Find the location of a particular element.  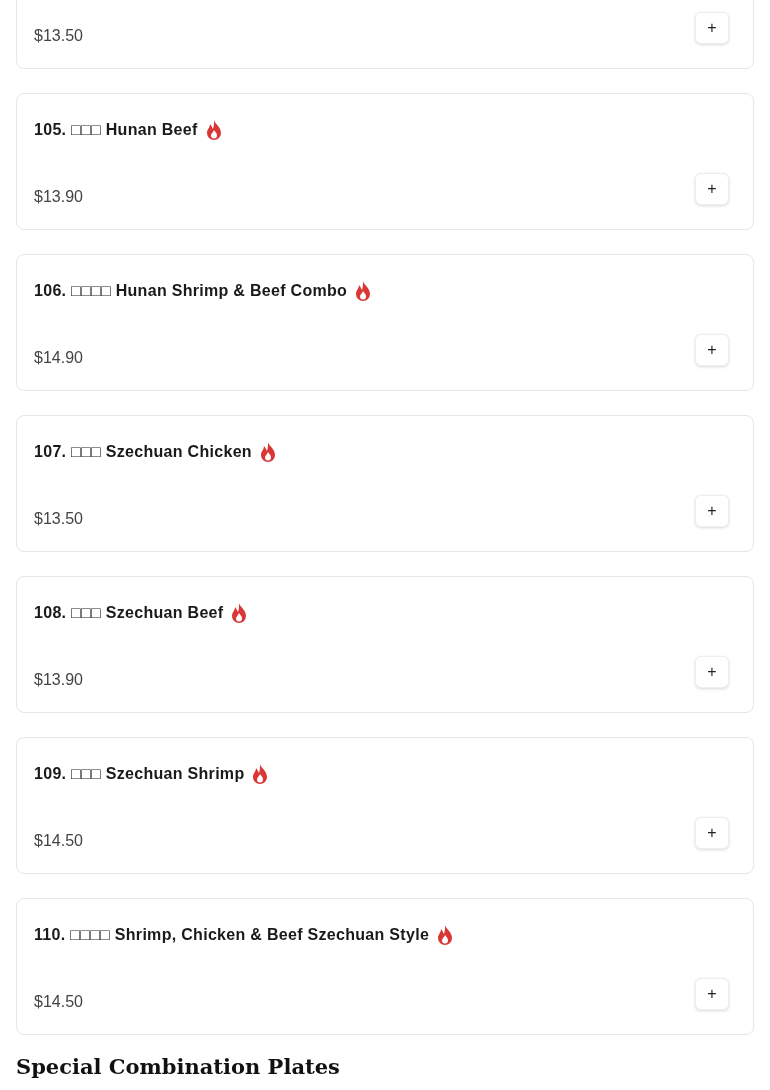

section-heading: Special Combination Plates is located at coordinates (178, 1066).